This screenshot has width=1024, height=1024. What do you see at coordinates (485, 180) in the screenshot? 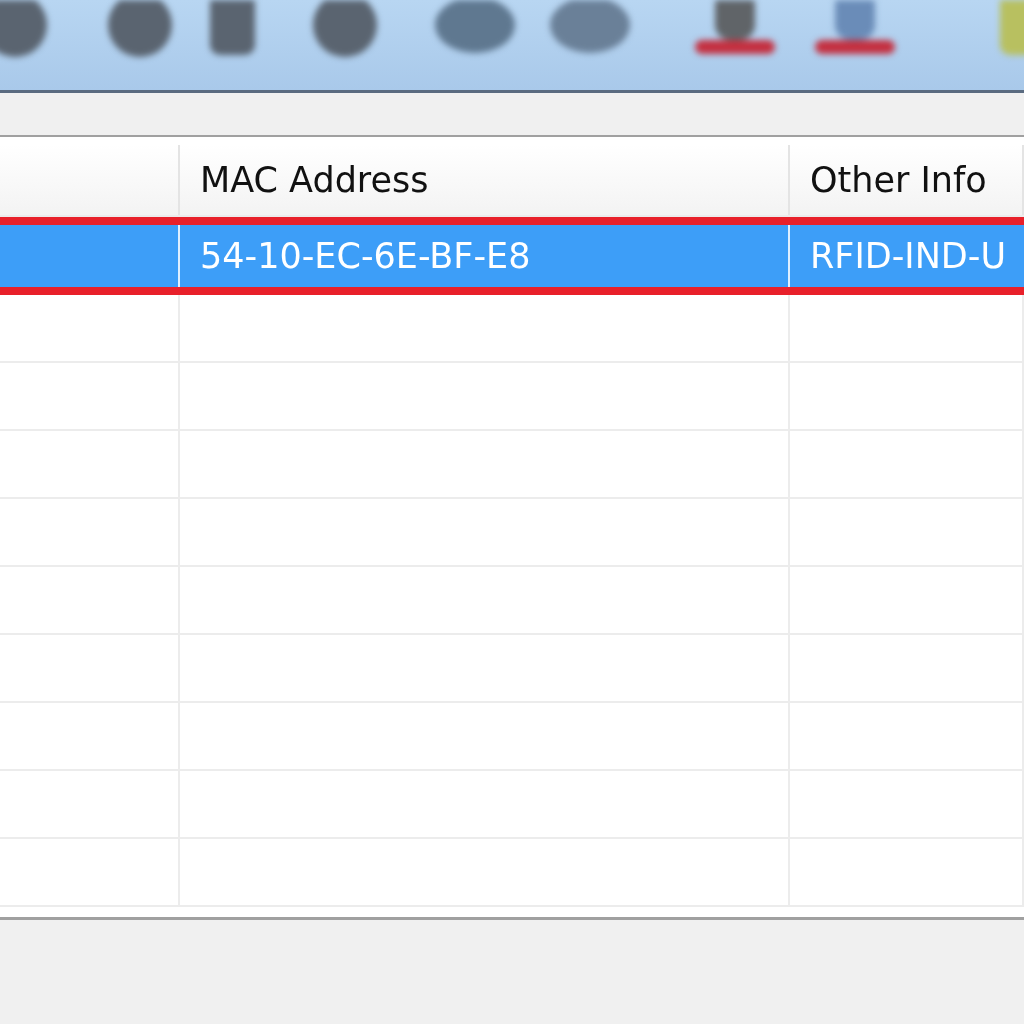
I see `column-header: MAC Address` at bounding box center [485, 180].